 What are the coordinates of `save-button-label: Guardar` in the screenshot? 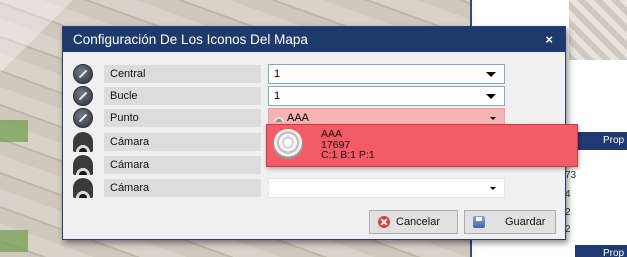 It's located at (525, 222).